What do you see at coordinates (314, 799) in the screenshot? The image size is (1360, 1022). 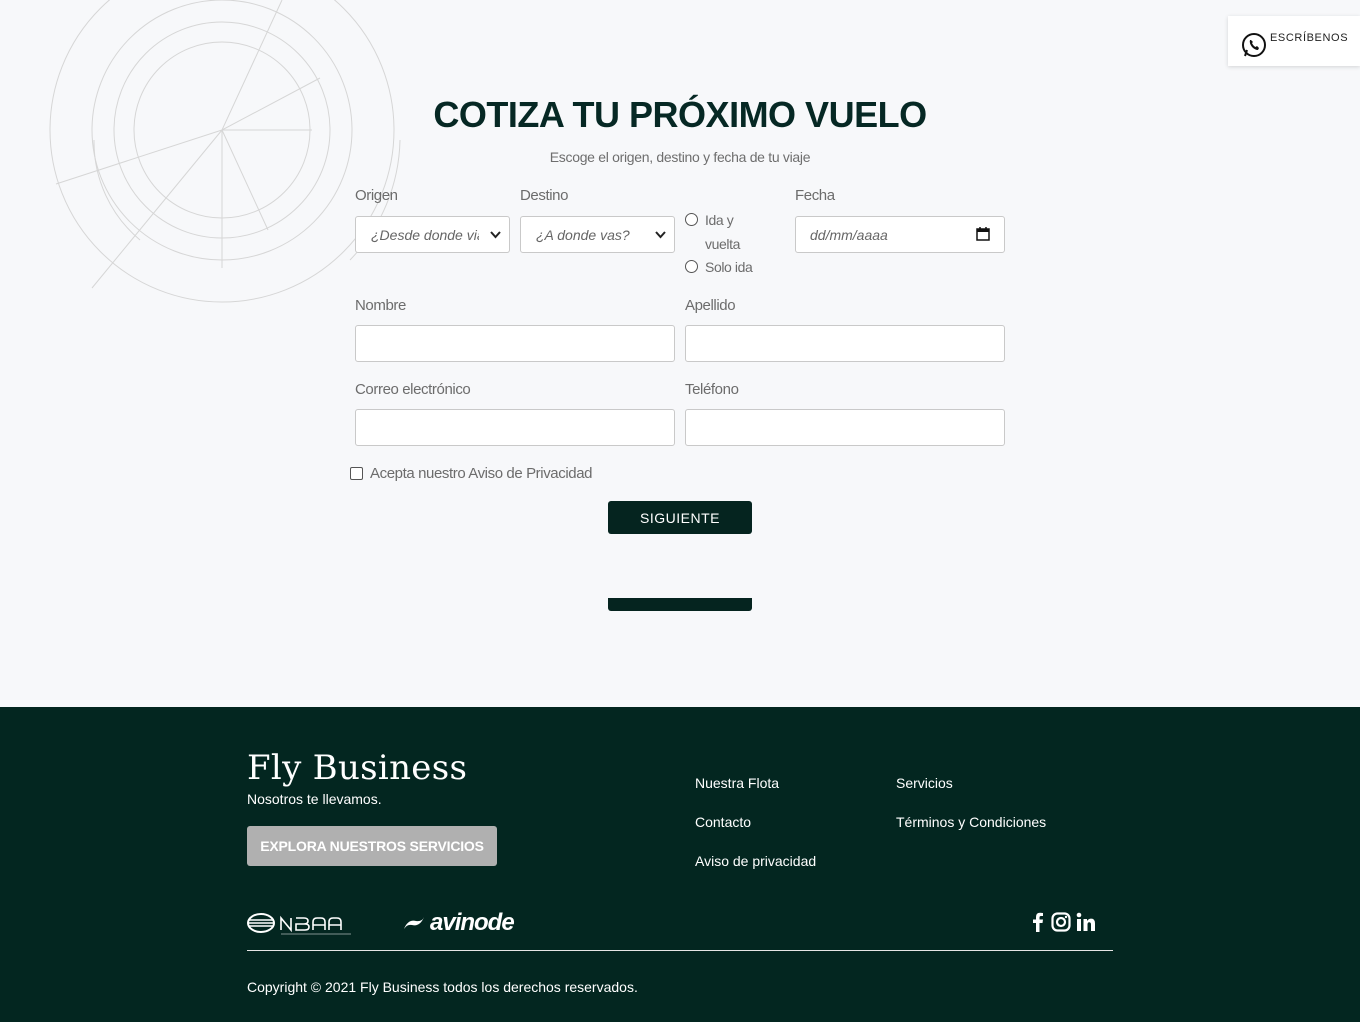 I see `footer-tagline: Nosotros te llevamos.` at bounding box center [314, 799].